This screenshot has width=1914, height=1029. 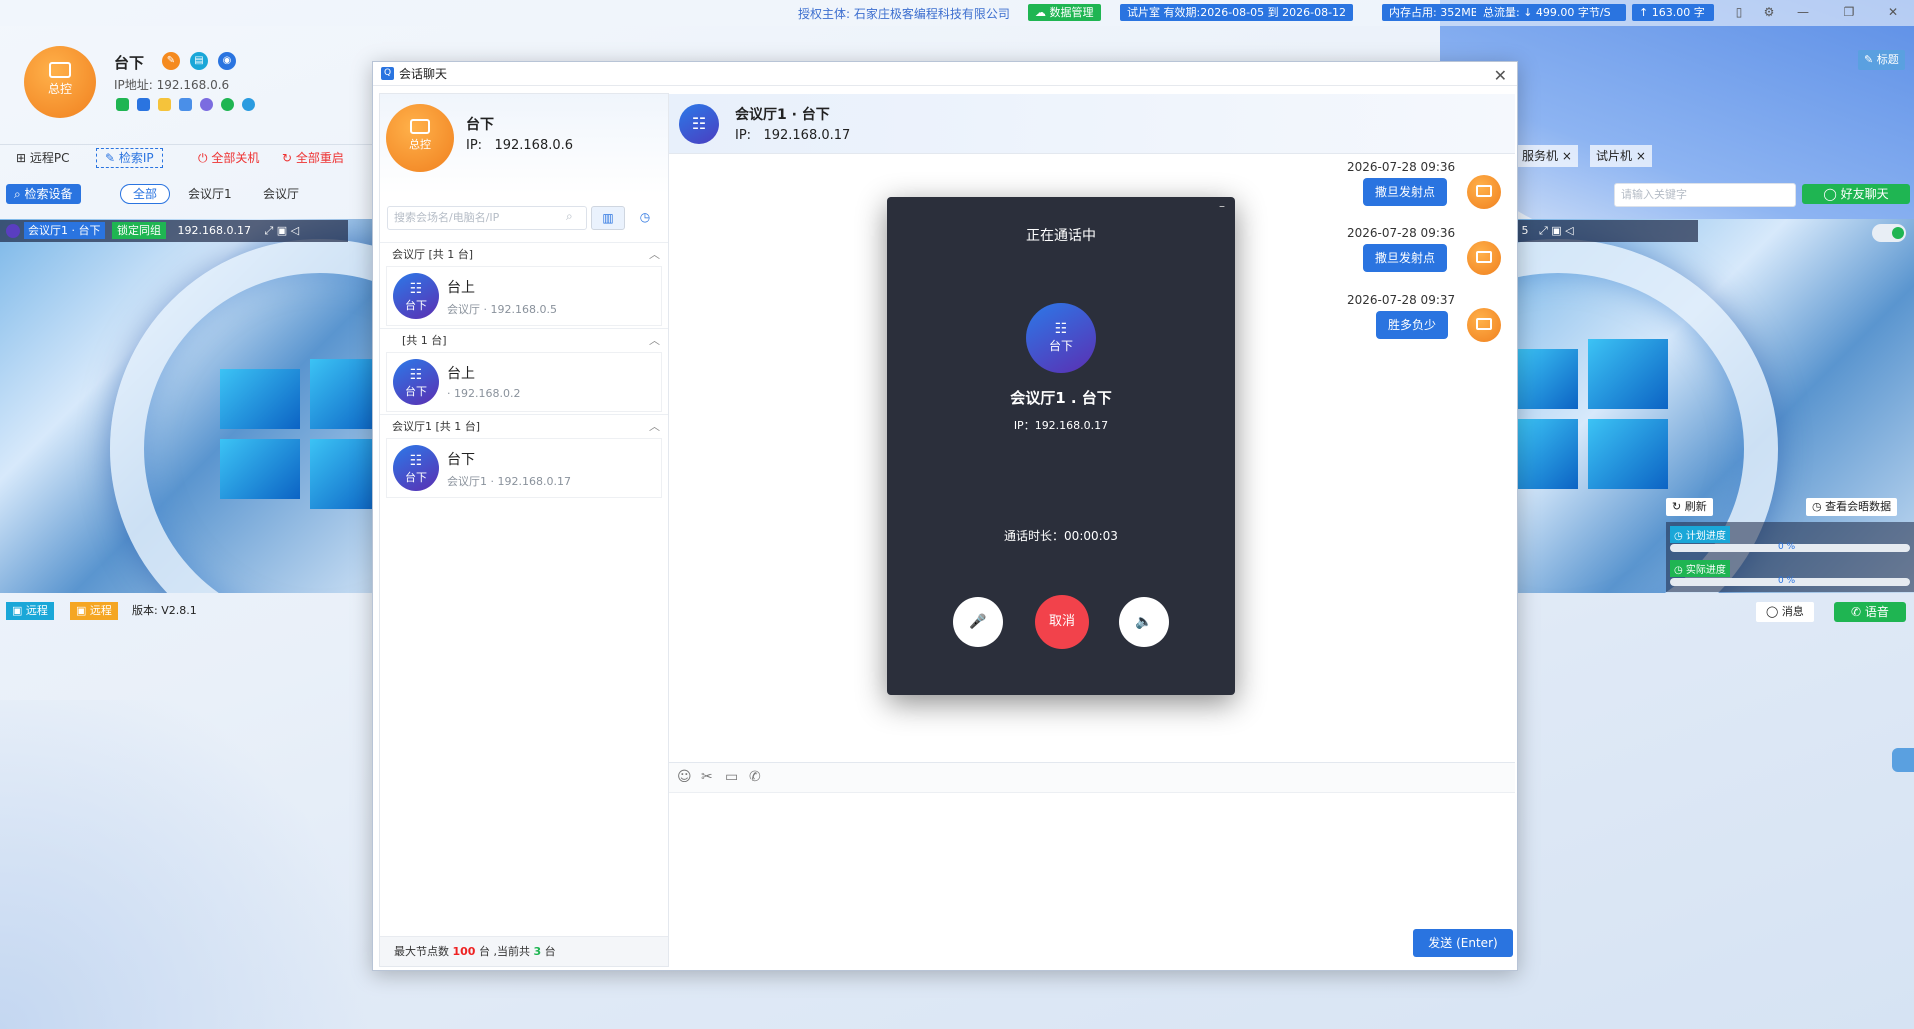 What do you see at coordinates (1064, 12) in the screenshot?
I see `data-mgmt-badge: ☁ 数据管理` at bounding box center [1064, 12].